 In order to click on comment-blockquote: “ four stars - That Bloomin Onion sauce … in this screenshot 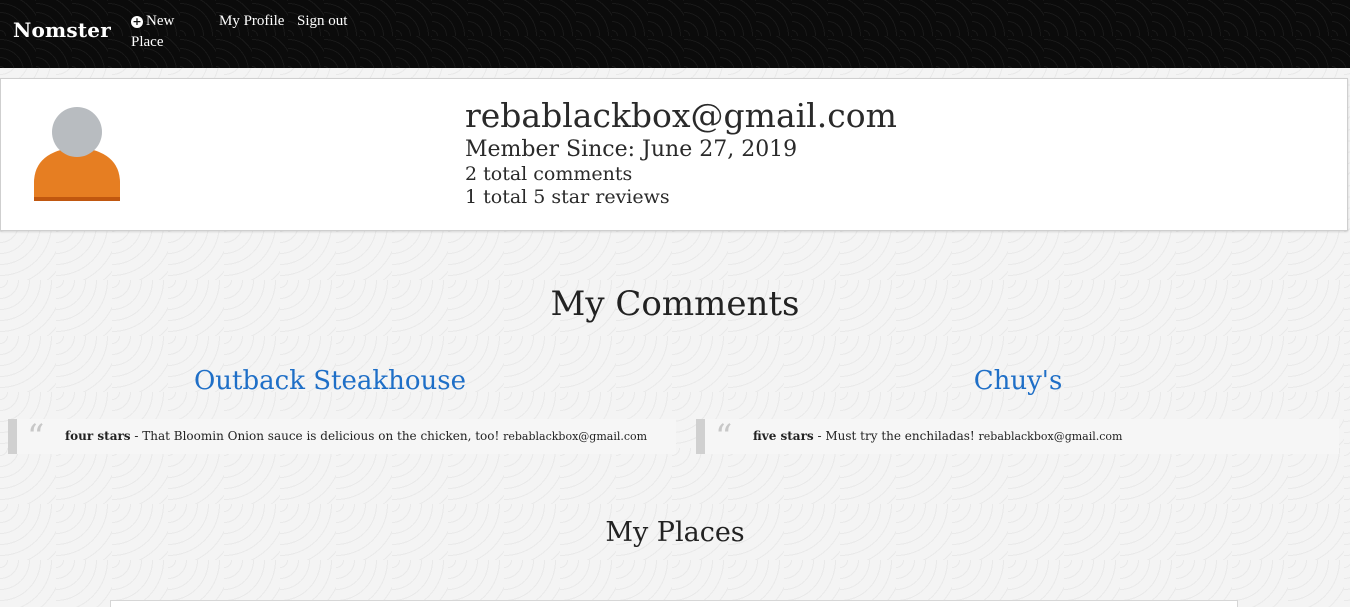, I will do `click(342, 437)`.